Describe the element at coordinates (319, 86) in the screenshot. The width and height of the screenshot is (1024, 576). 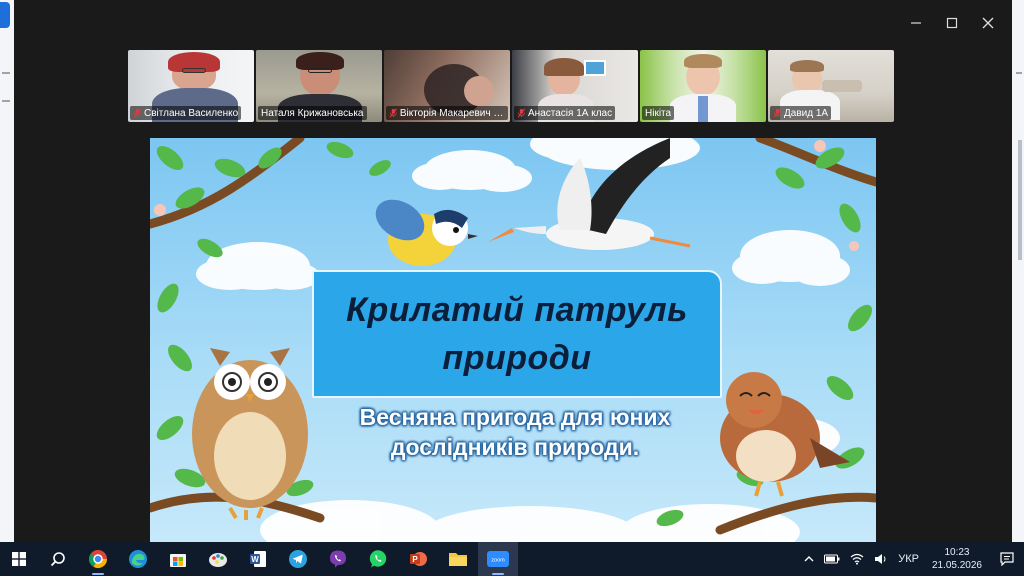
I see `participant-tile-active-speaker: Наталя Крижановська` at that location.